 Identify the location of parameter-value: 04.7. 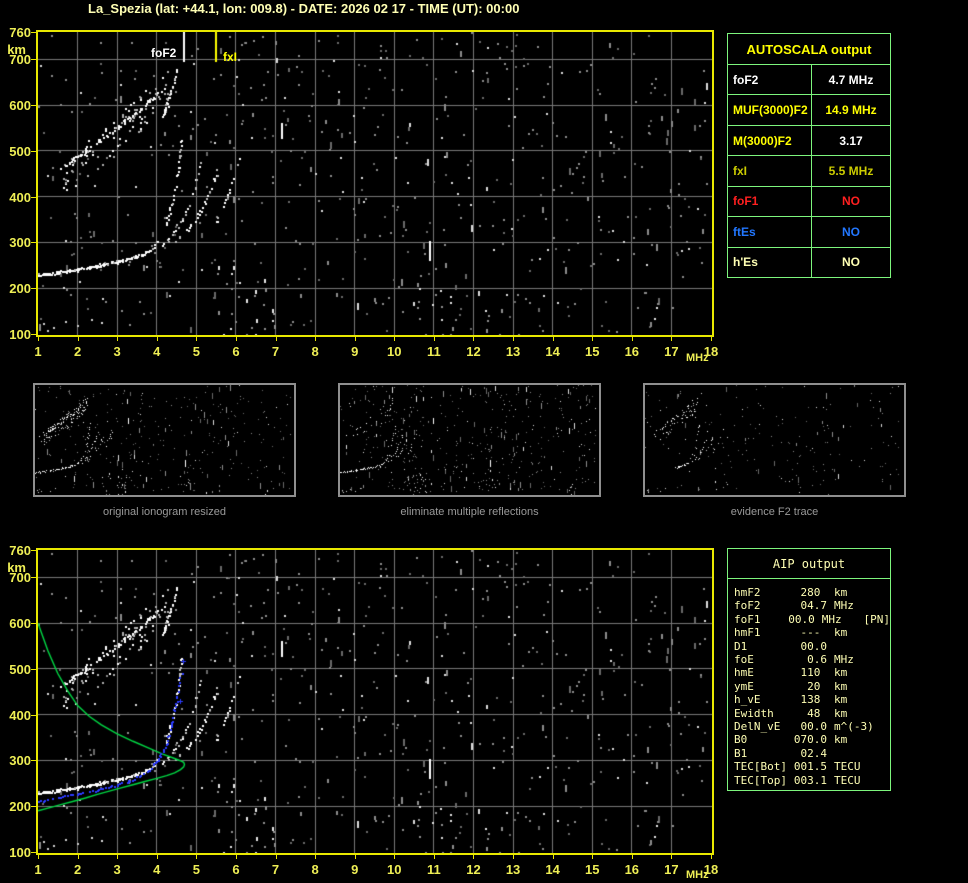
(814, 606).